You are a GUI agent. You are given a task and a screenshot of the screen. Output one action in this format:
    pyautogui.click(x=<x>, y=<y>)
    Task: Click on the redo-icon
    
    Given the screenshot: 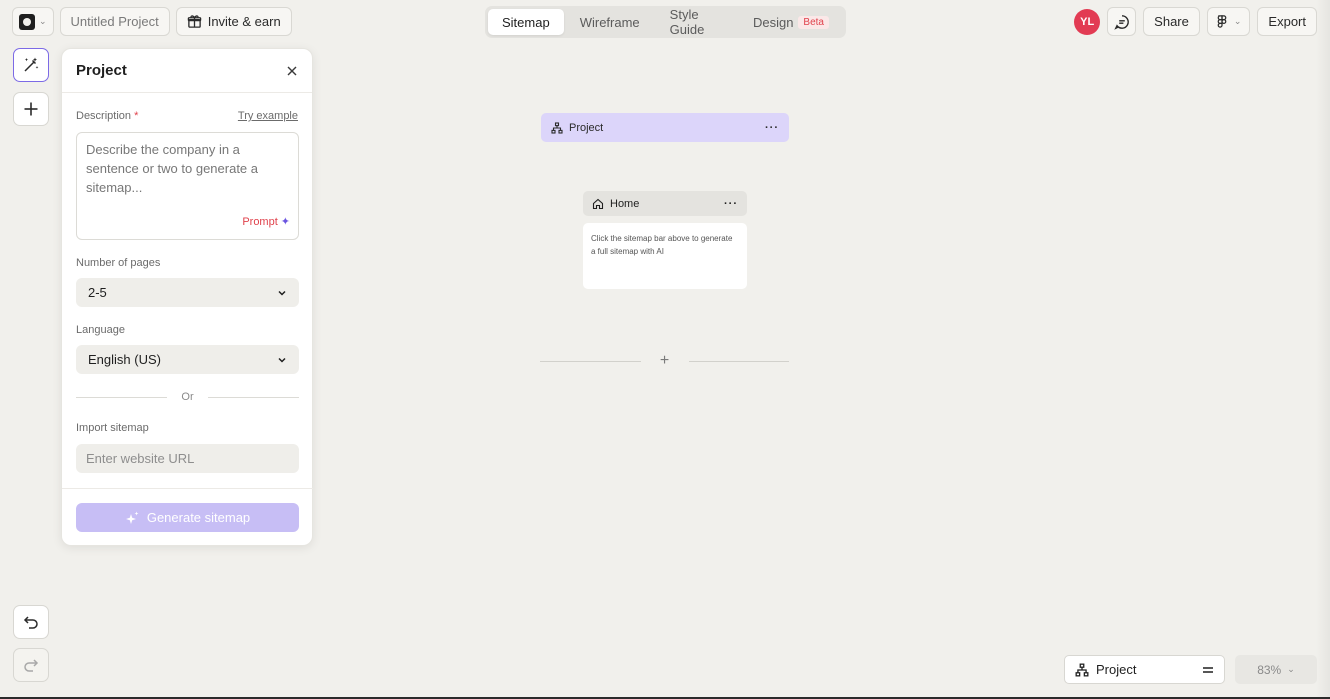 What is the action you would take?
    pyautogui.click(x=31, y=665)
    